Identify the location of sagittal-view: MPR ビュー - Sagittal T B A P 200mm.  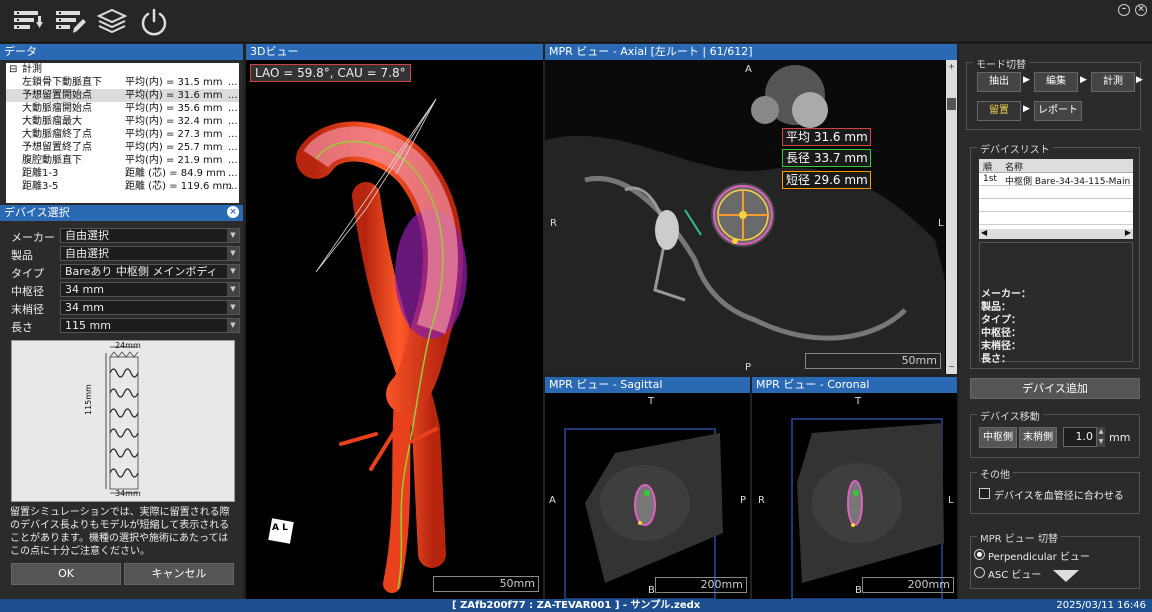
(647, 488).